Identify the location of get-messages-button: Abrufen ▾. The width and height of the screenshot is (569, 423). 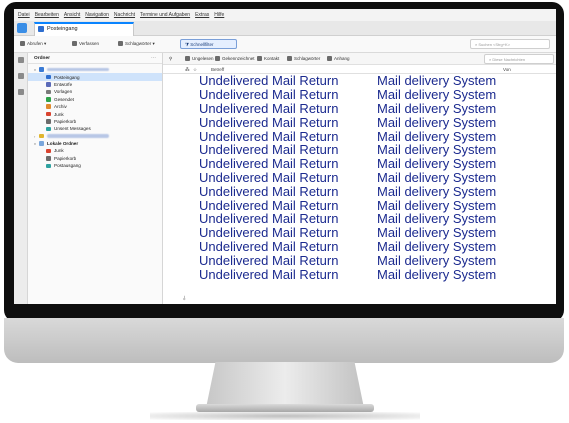
(33, 44).